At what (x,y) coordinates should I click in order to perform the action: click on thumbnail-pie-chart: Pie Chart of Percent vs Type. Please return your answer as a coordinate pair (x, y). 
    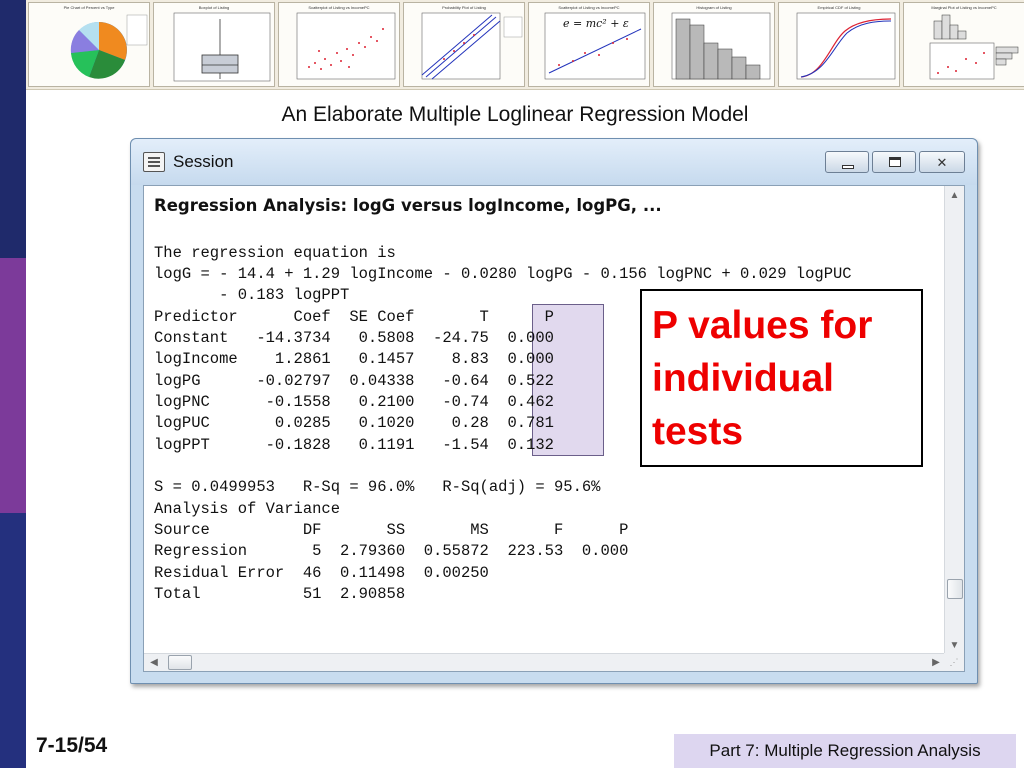
    Looking at the image, I should click on (89, 44).